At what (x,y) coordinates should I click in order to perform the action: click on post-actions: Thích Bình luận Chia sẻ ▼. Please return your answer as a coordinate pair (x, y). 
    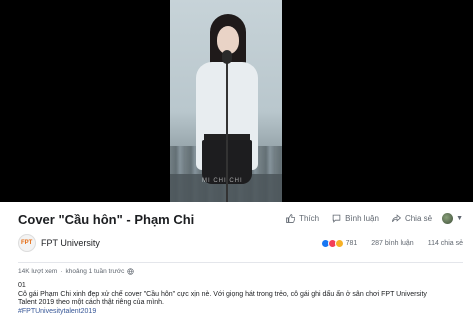
    Looking at the image, I should click on (368, 218).